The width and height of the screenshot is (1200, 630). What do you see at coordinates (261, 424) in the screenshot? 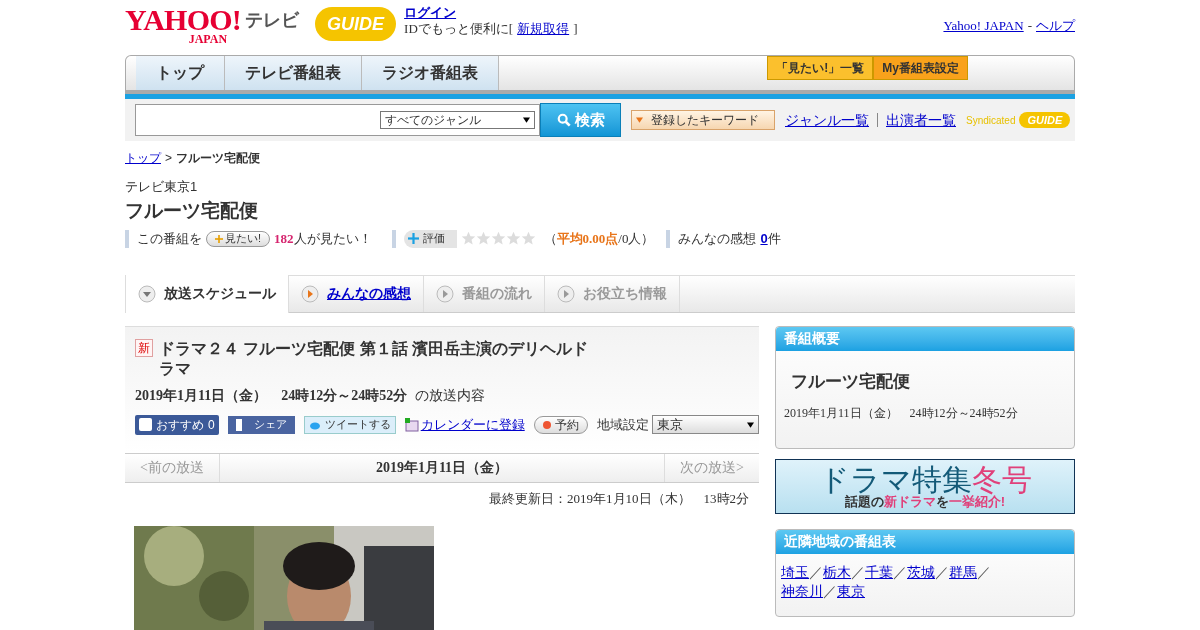
I see `share-button: シェア` at bounding box center [261, 424].